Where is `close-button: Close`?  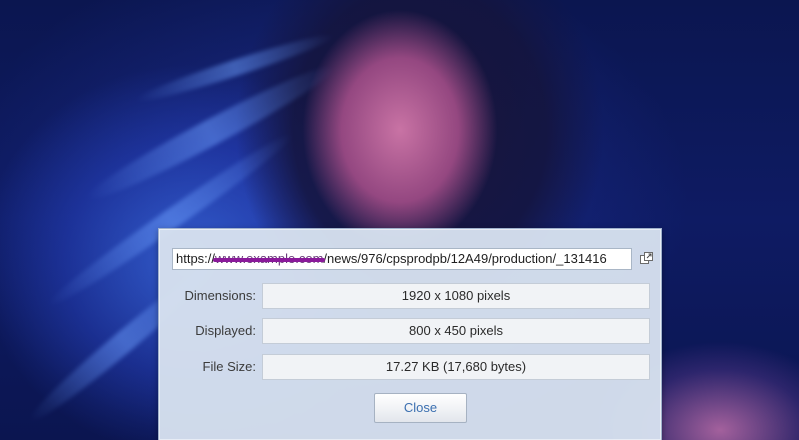 close-button: Close is located at coordinates (420, 408).